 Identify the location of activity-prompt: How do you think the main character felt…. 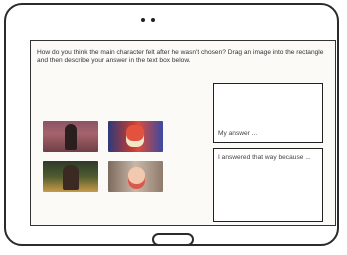
(180, 57).